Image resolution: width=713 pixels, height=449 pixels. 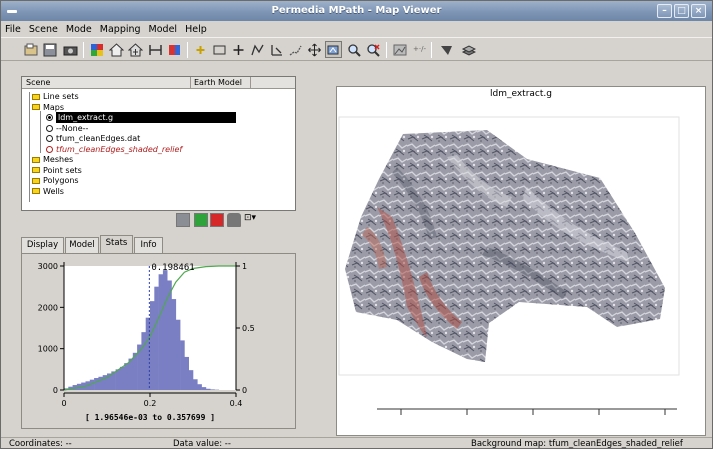 What do you see at coordinates (48, 307) in the screenshot?
I see `y-tick-label: 2000` at bounding box center [48, 307].